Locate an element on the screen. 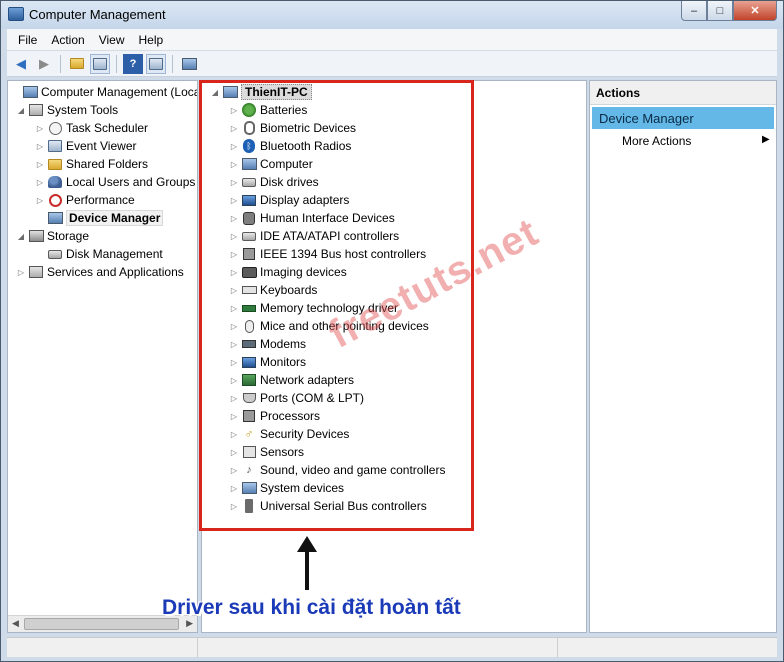 The width and height of the screenshot is (784, 662). tree-item-label: Computer Management (Local is located at coordinates (119, 92).